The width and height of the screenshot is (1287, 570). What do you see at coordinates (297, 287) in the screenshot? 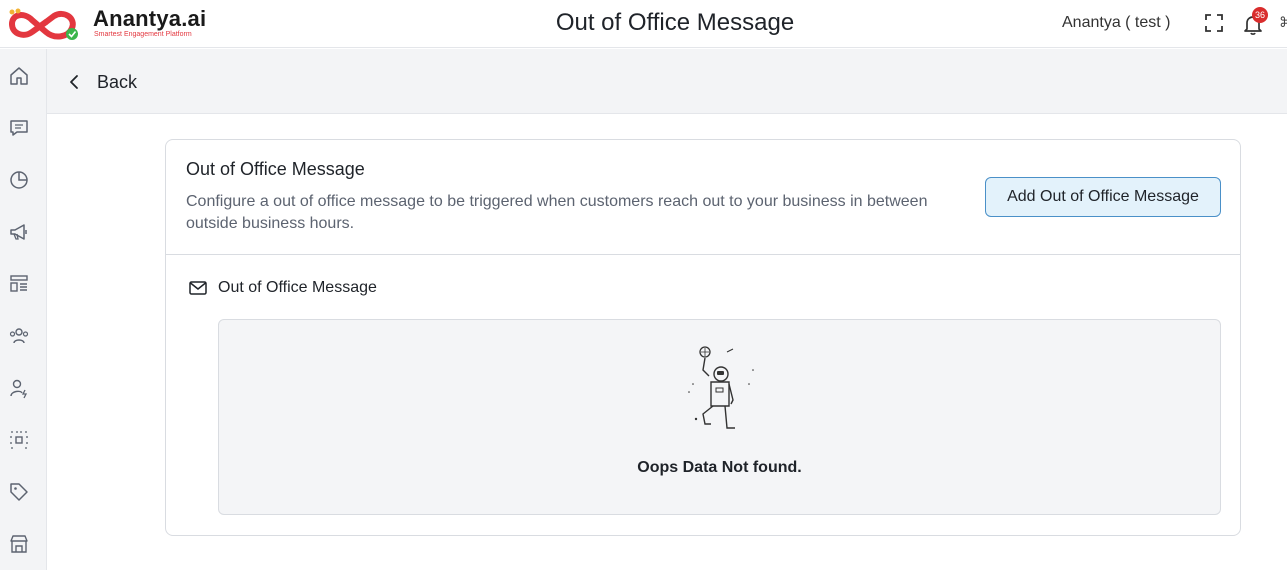
I see `section-label: Out of Office Message` at bounding box center [297, 287].